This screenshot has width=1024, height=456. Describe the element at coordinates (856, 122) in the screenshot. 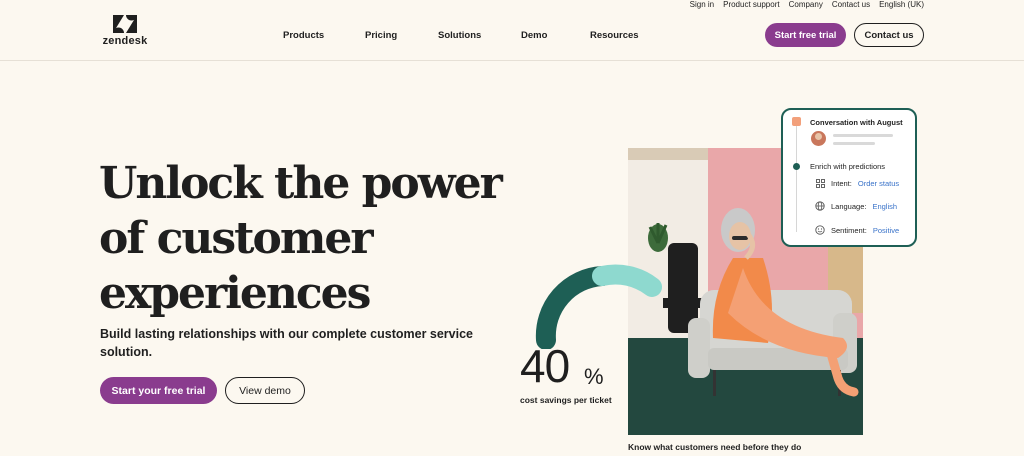

I see `card-title: Conversation with August` at that location.